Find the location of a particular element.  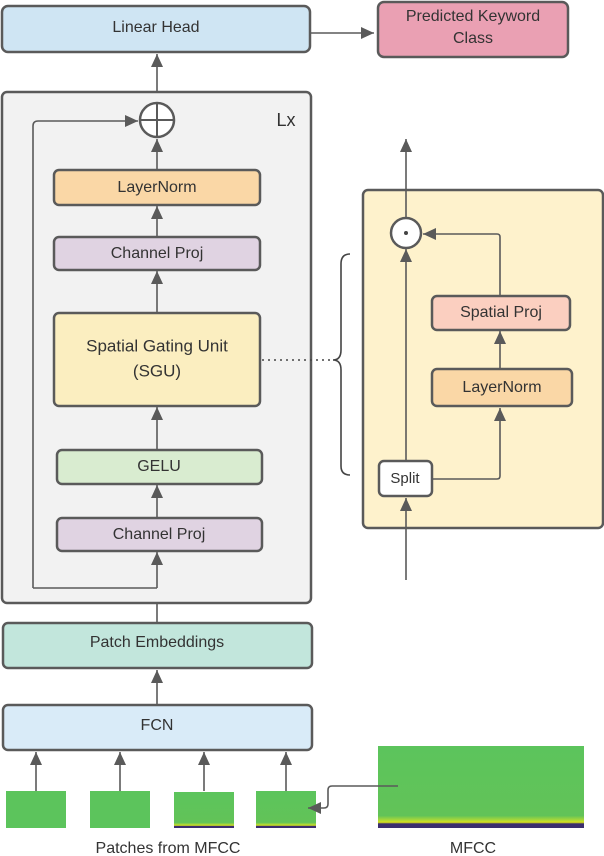

split-label: Split is located at coordinates (405, 478).